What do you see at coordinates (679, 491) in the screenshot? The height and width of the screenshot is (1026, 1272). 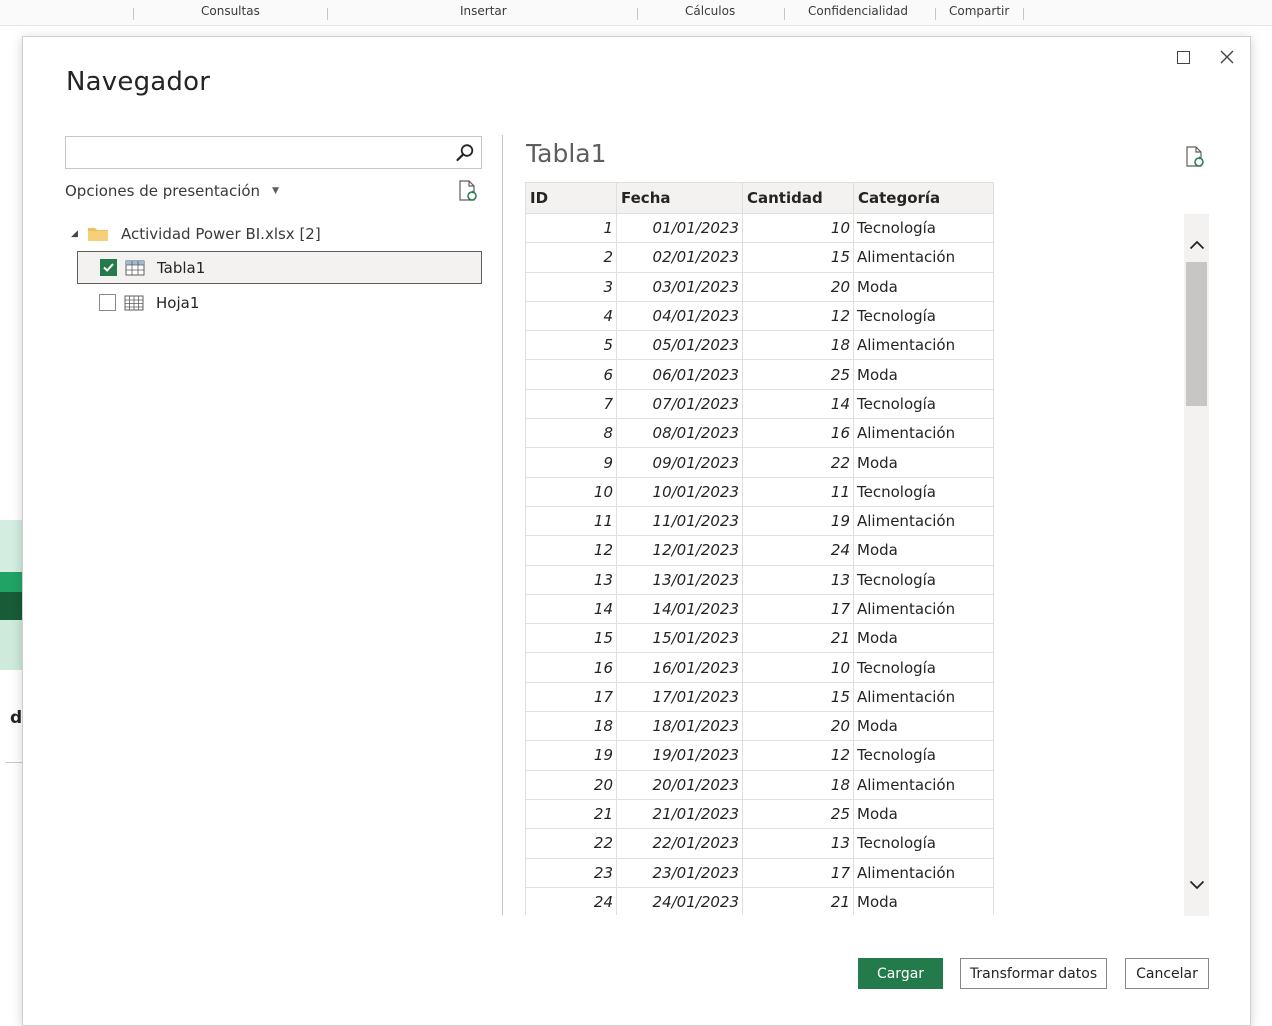 I see `cell-fecha: 10/01/2023` at bounding box center [679, 491].